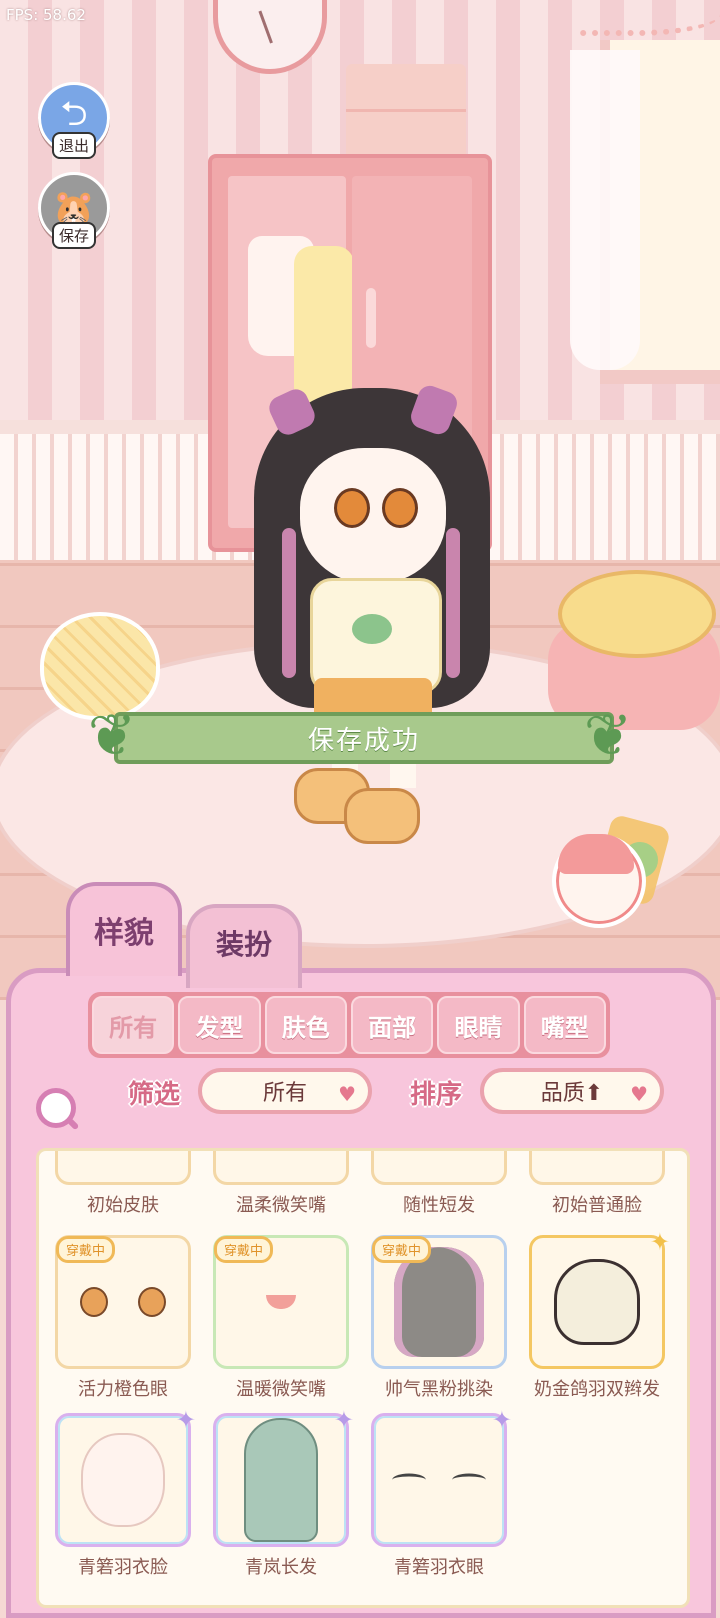  Describe the element at coordinates (597, 1205) in the screenshot. I see `item-name: 初始普通脸` at that location.